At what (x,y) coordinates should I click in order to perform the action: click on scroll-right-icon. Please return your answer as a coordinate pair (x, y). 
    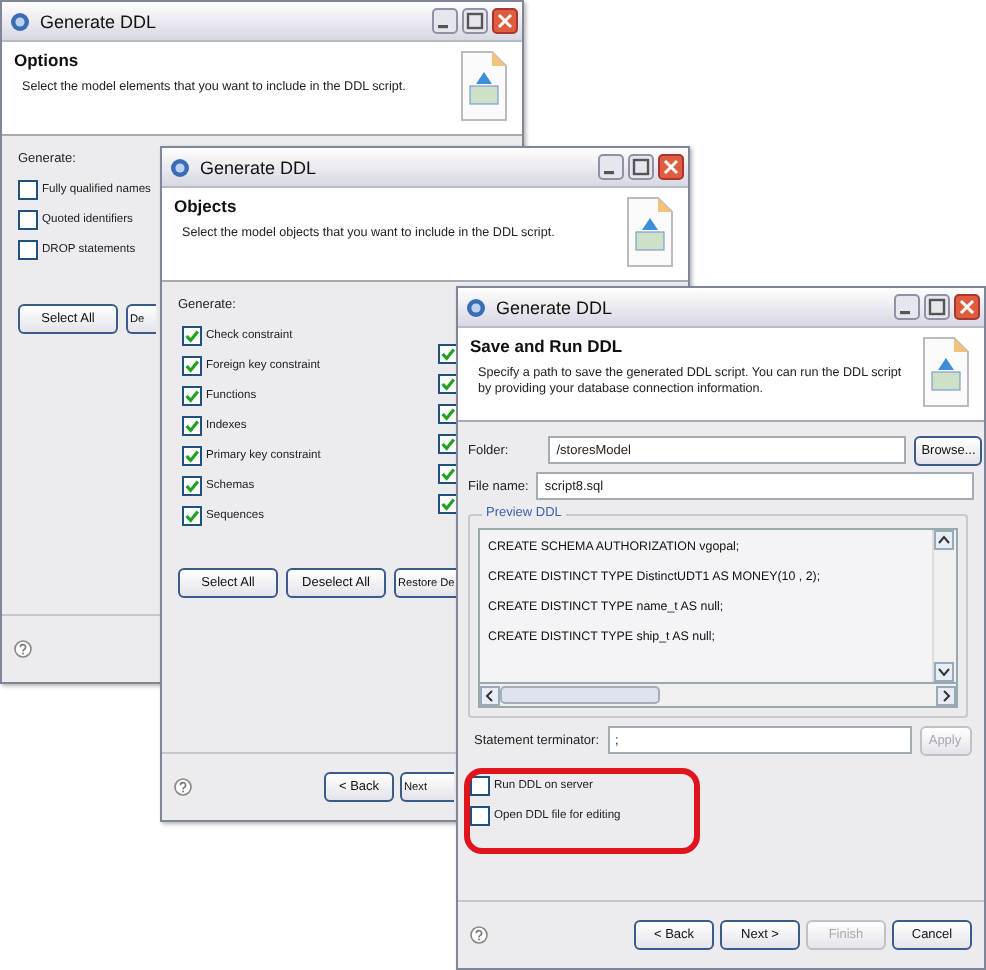
    Looking at the image, I should click on (946, 695).